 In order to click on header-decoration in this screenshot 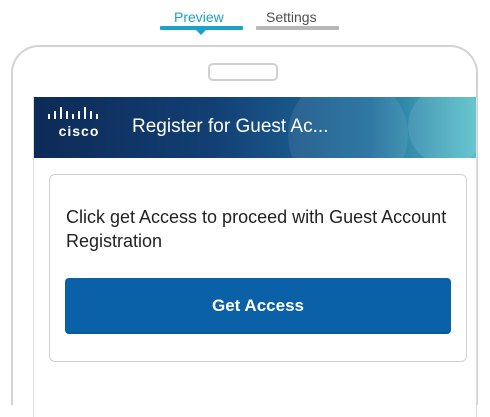, I will do `click(442, 127)`.